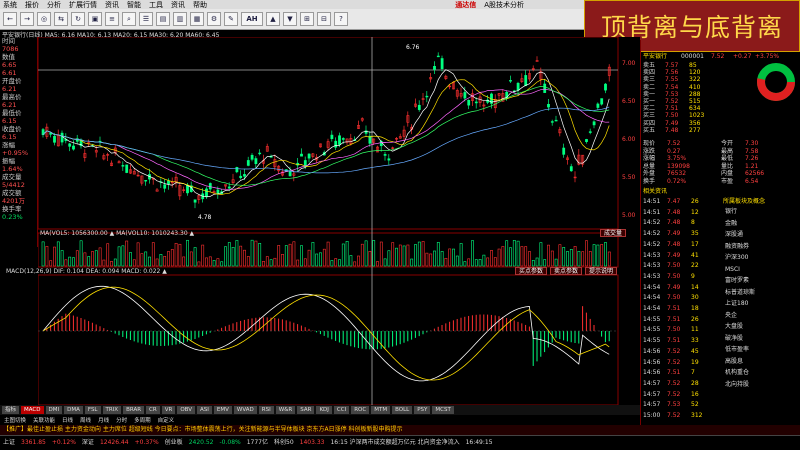 The width and height of the screenshot is (800, 450). Describe the element at coordinates (413, 47) in the screenshot. I see `high-price-label: 6.76` at that location.